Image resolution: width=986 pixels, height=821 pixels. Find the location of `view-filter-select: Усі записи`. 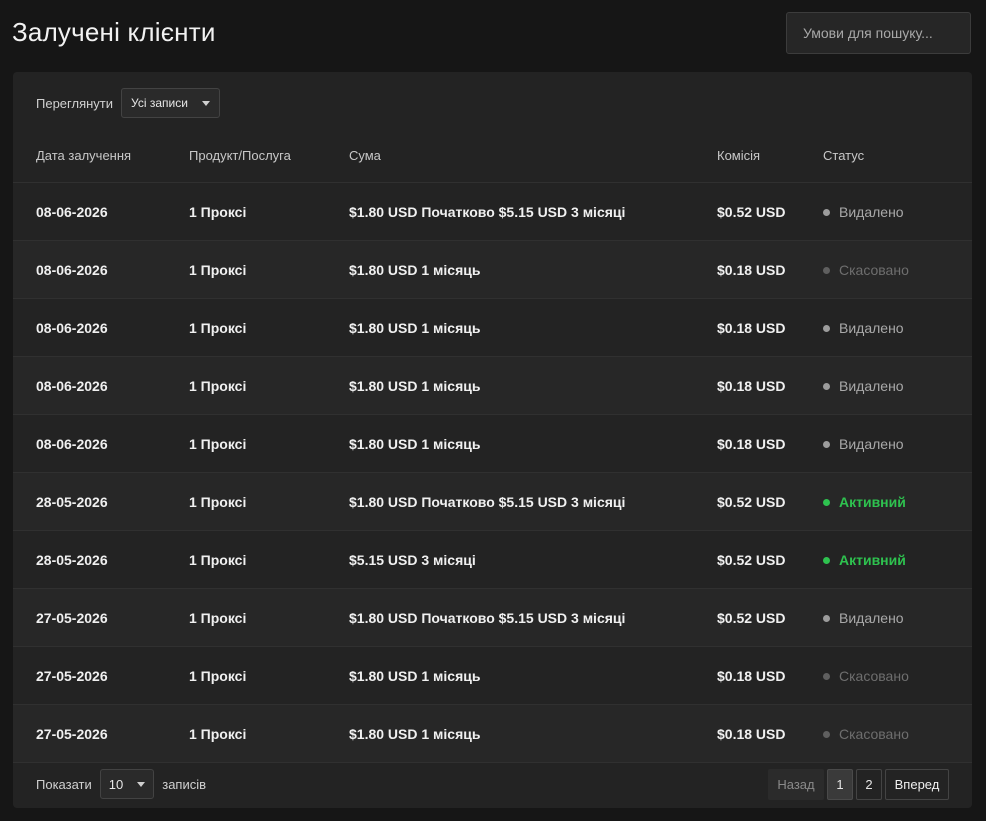

view-filter-select: Усі записи is located at coordinates (170, 103).